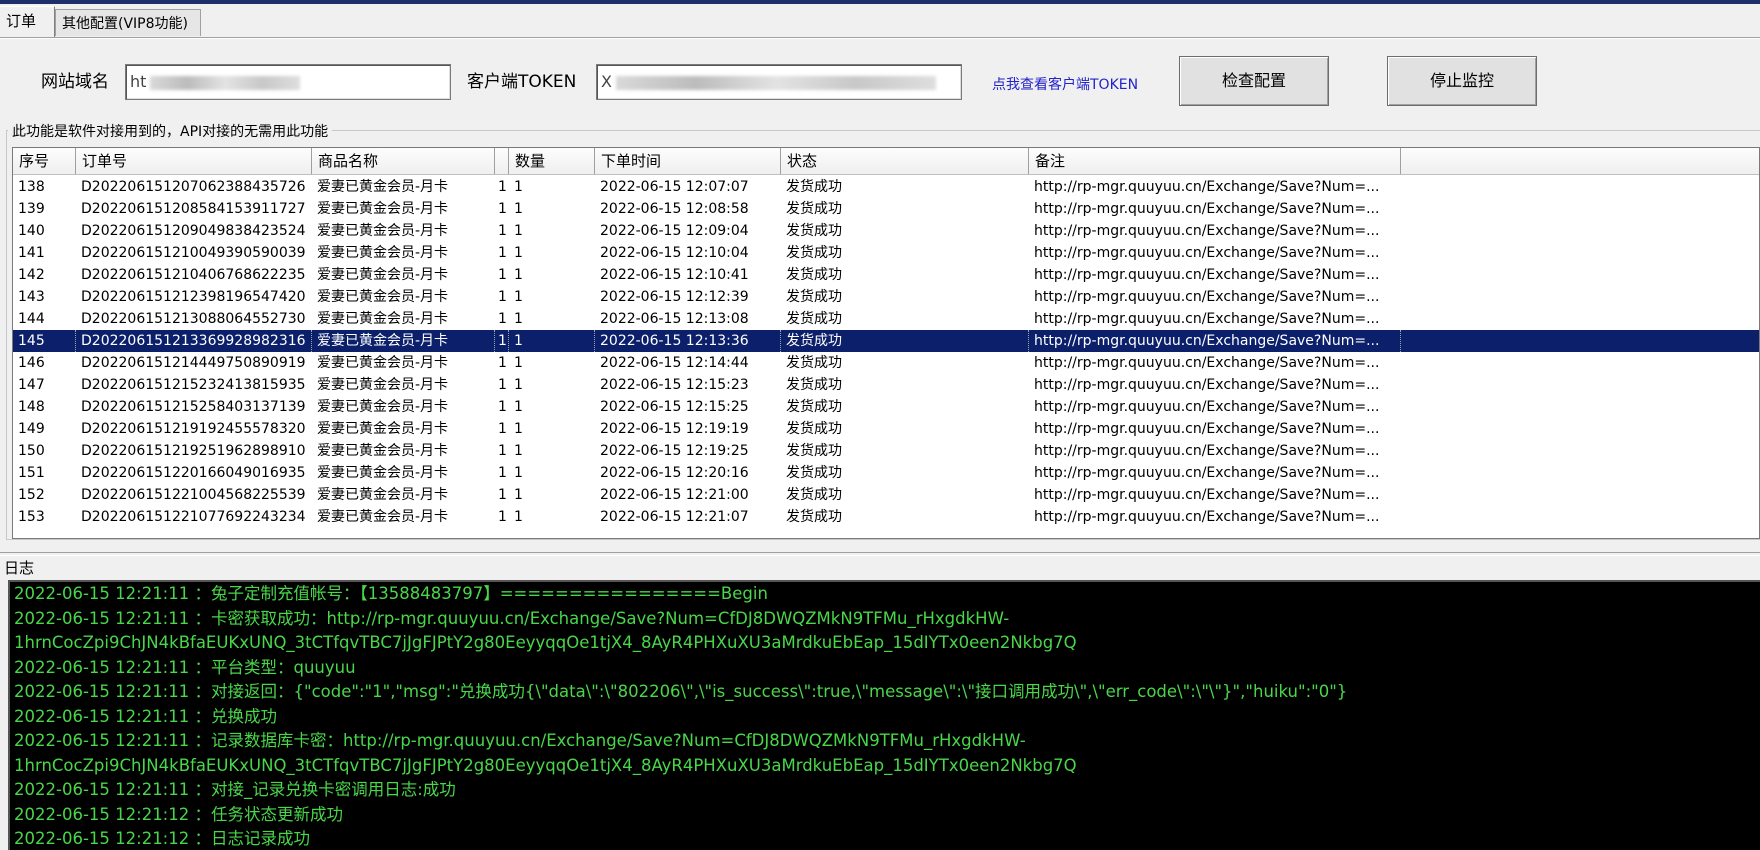  I want to click on table-cell: 2022-06-15 12:21:00, so click(674, 495).